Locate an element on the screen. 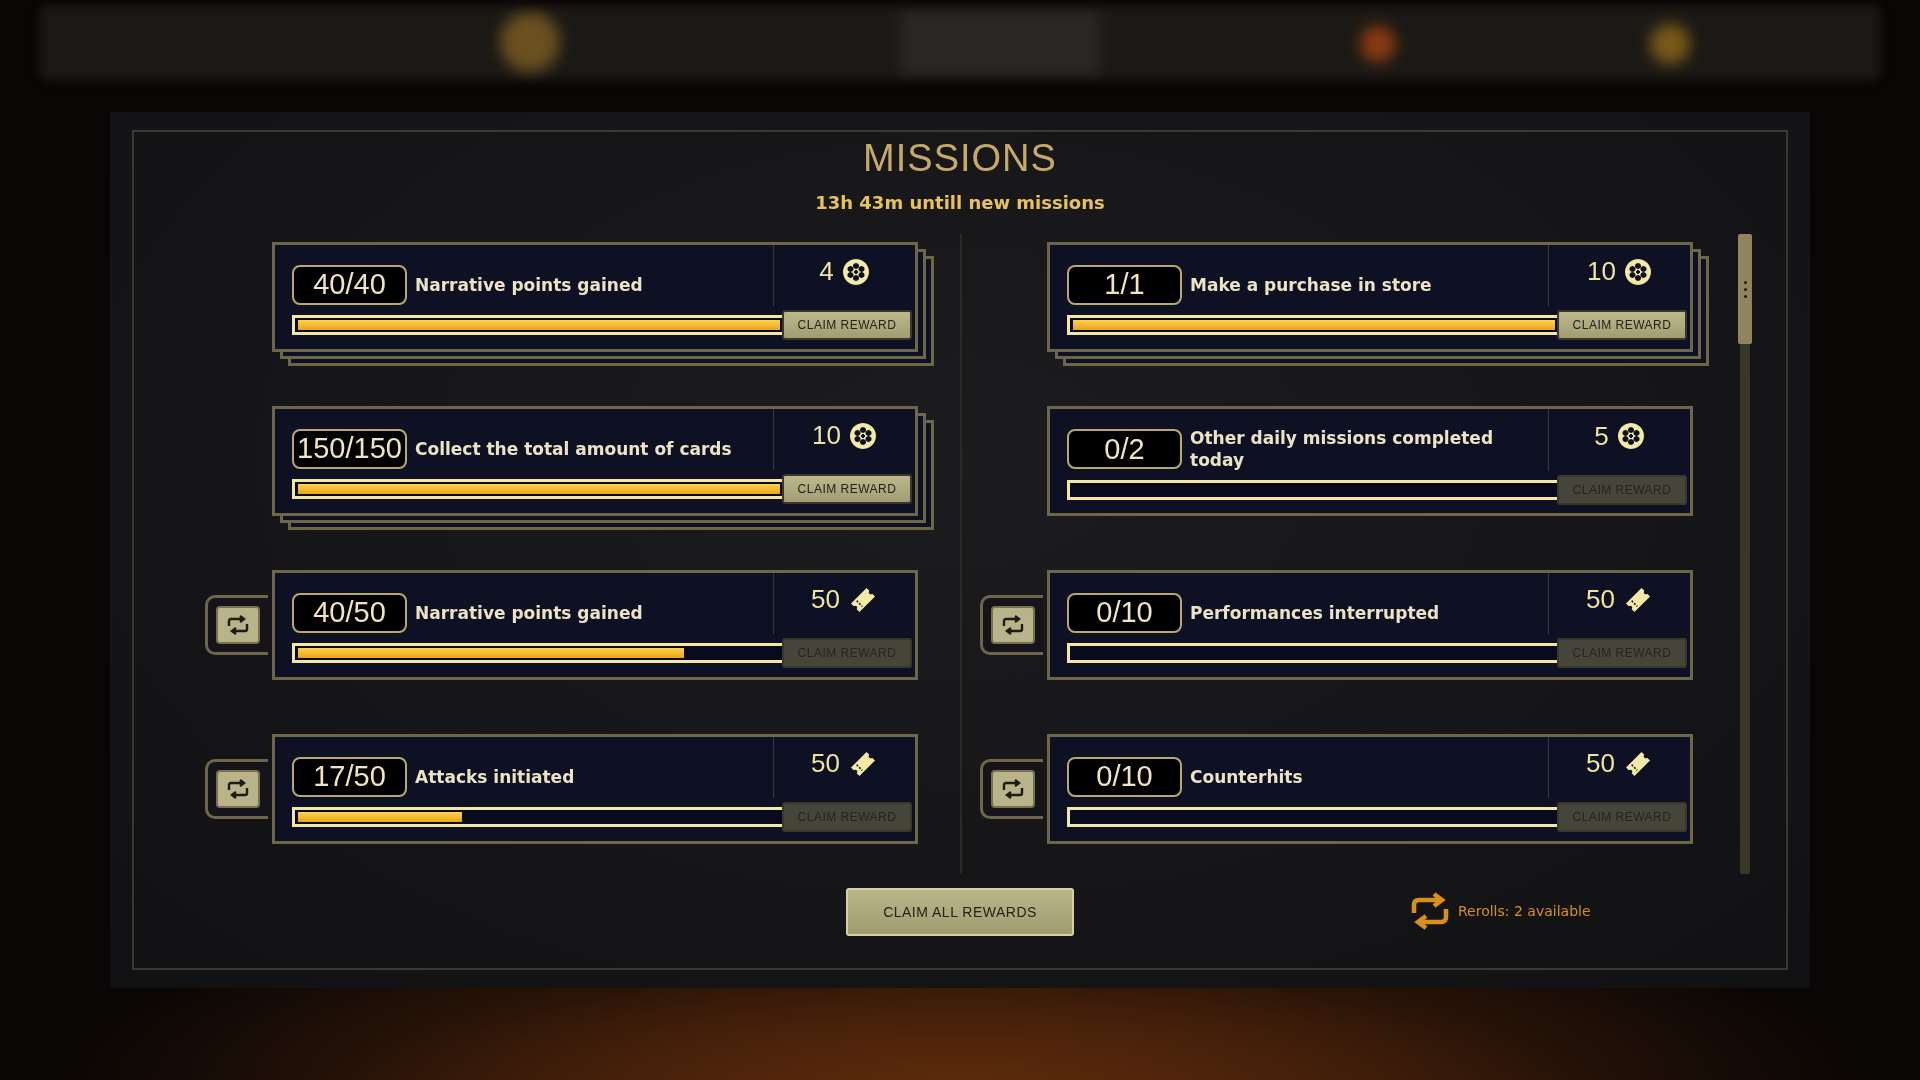 The height and width of the screenshot is (1080, 1920). progress-count: 40/40 is located at coordinates (349, 284).